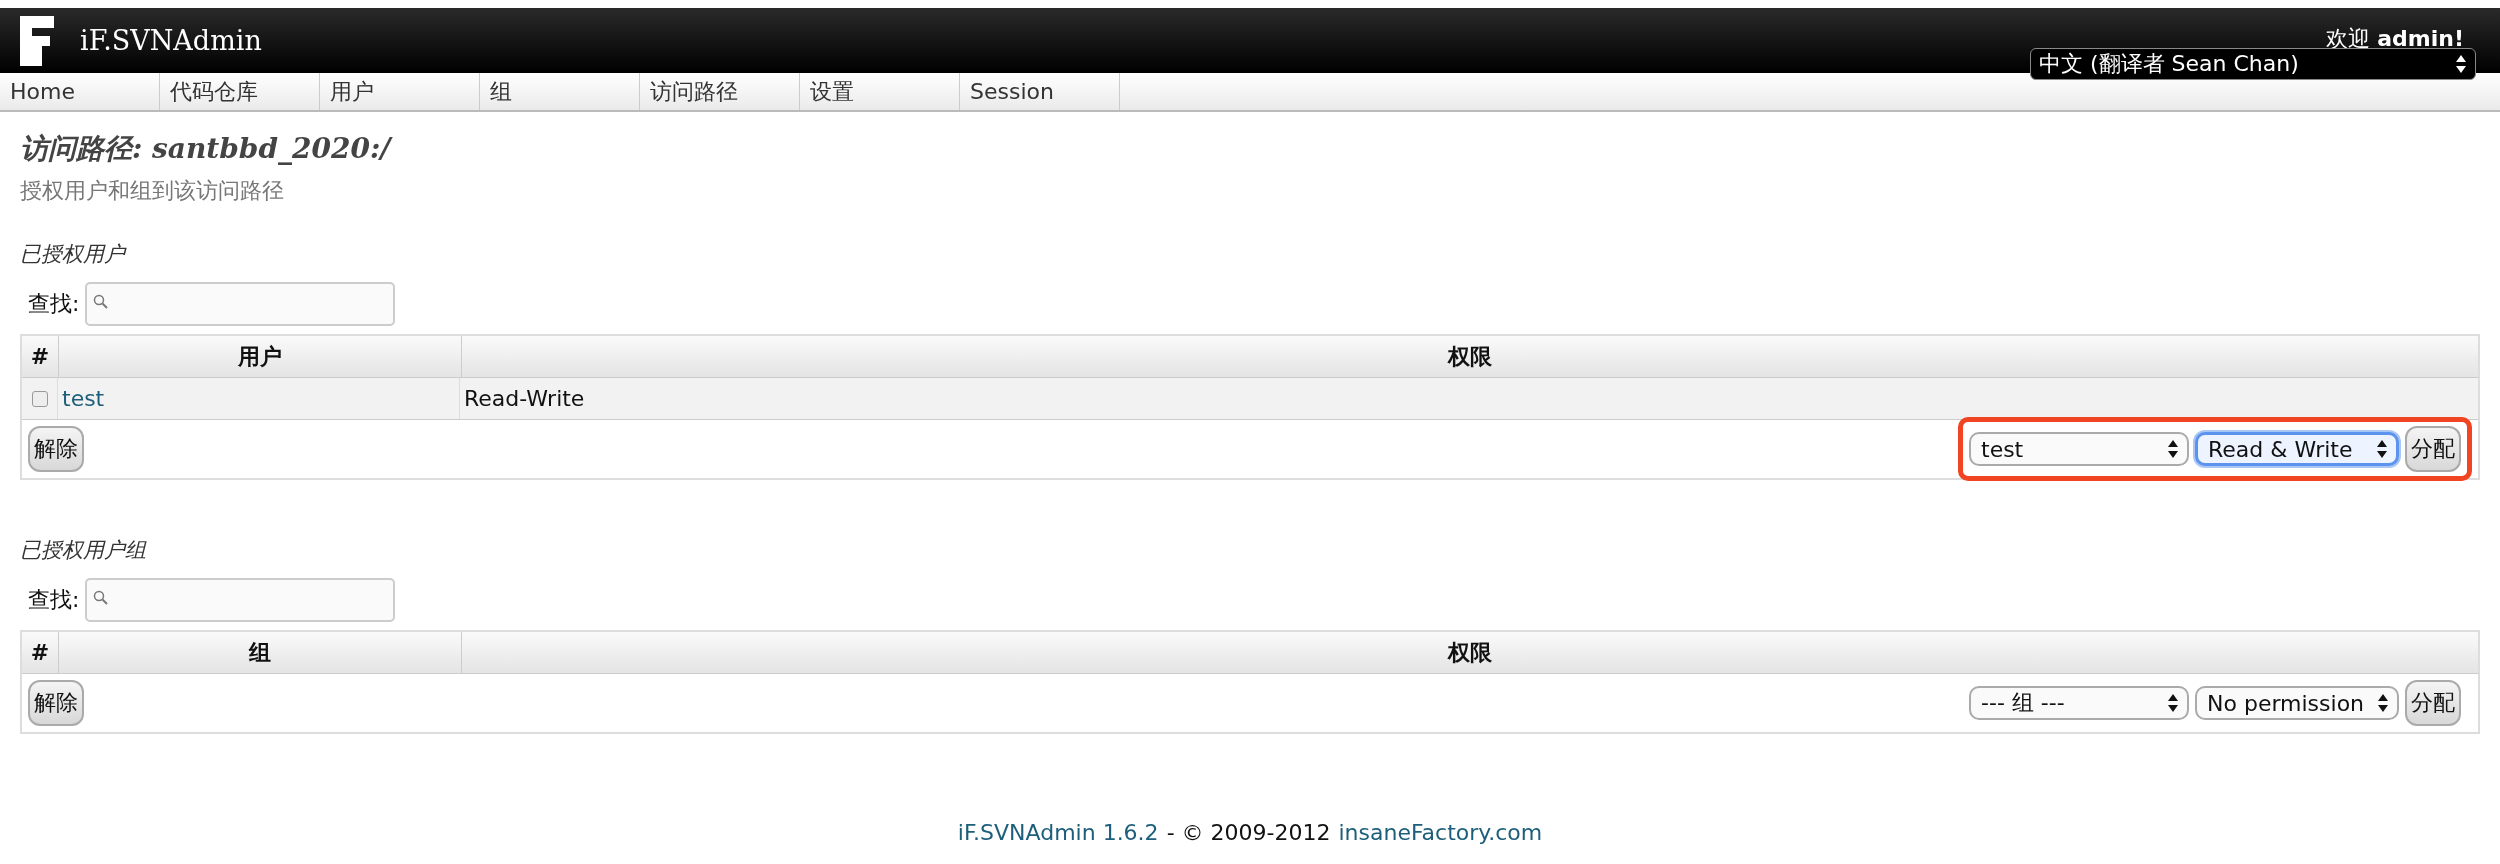 The image size is (2500, 864). What do you see at coordinates (171, 40) in the screenshot?
I see `app-name: iF.SVNAdmin` at bounding box center [171, 40].